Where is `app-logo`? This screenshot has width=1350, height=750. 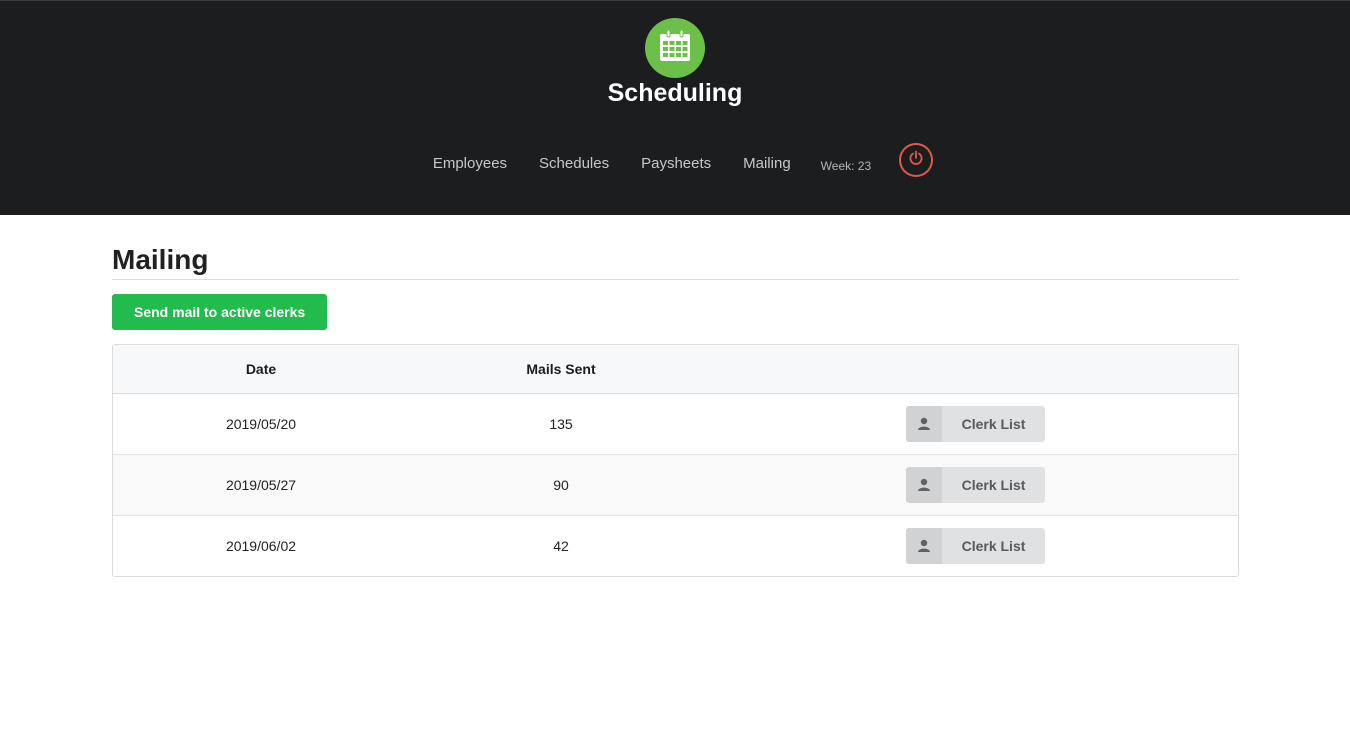
app-logo is located at coordinates (675, 48).